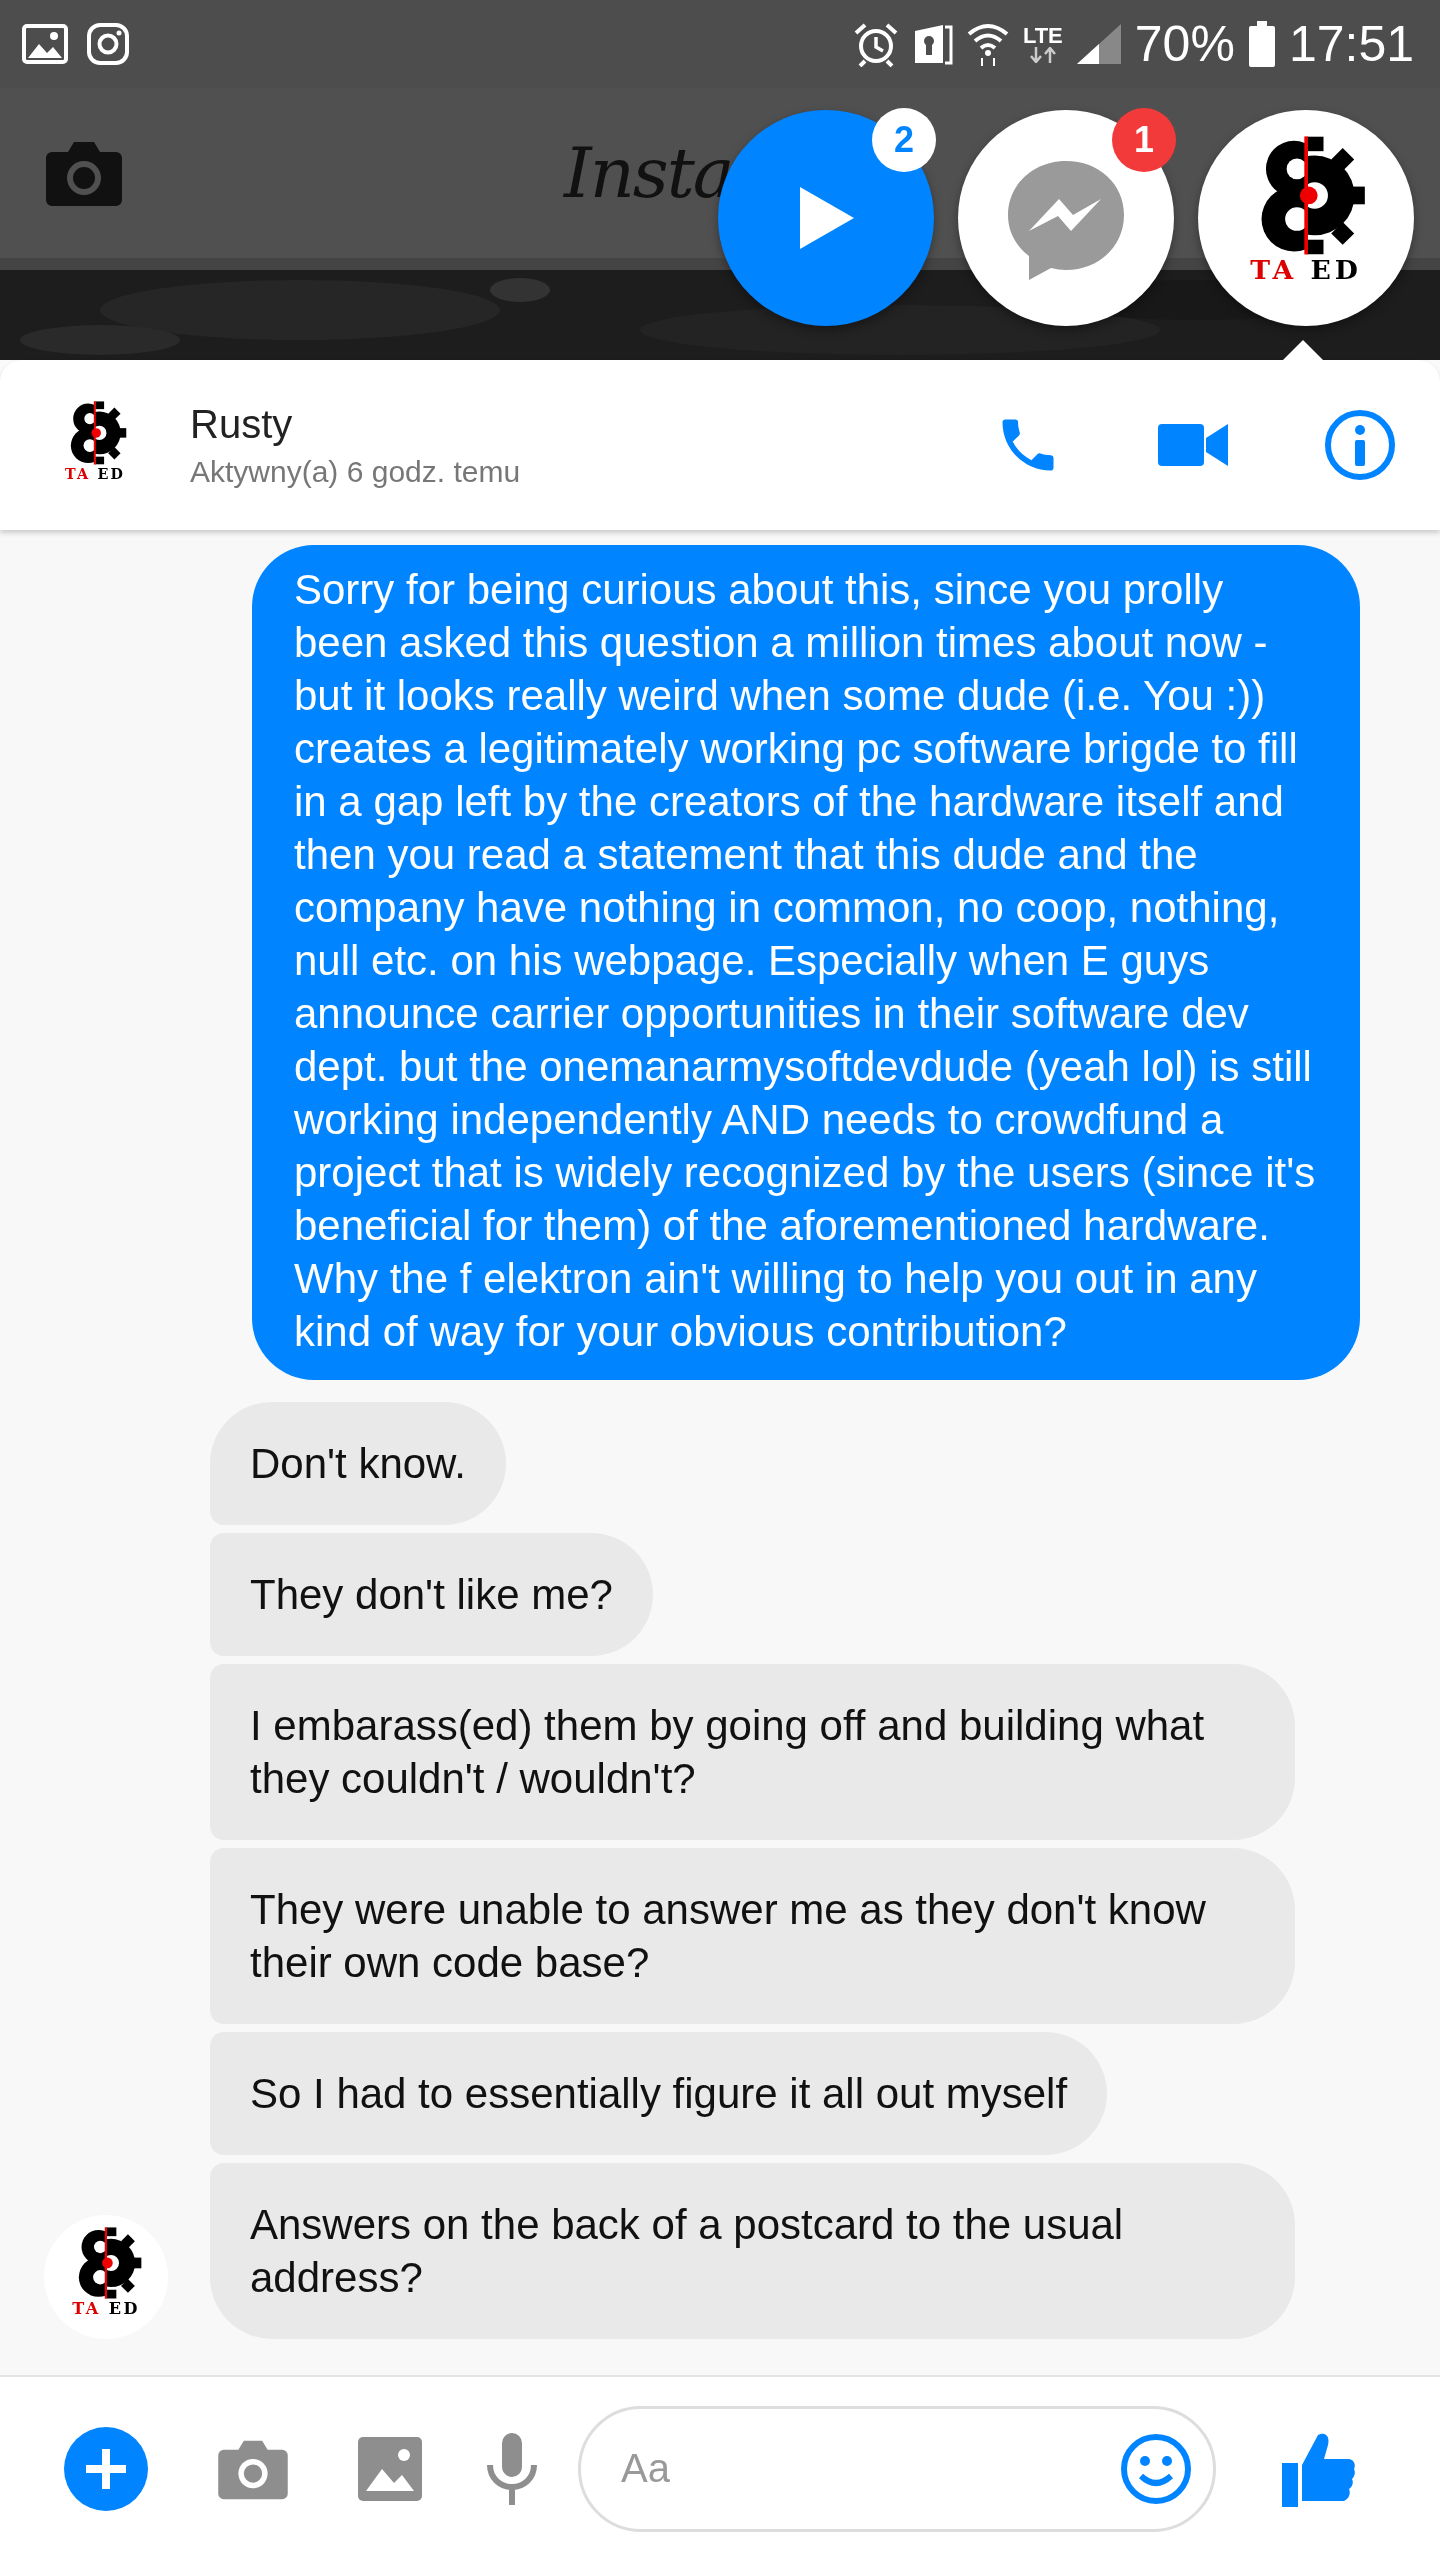  What do you see at coordinates (1193, 445) in the screenshot?
I see `video-camera-icon` at bounding box center [1193, 445].